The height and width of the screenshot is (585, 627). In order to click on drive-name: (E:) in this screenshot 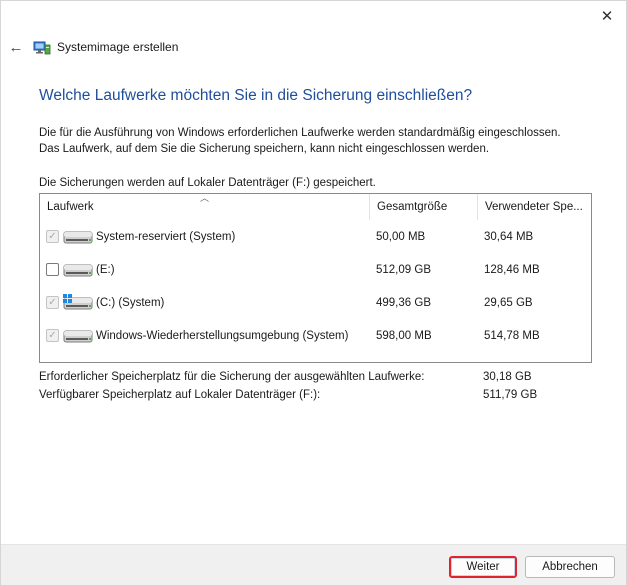, I will do `click(105, 269)`.